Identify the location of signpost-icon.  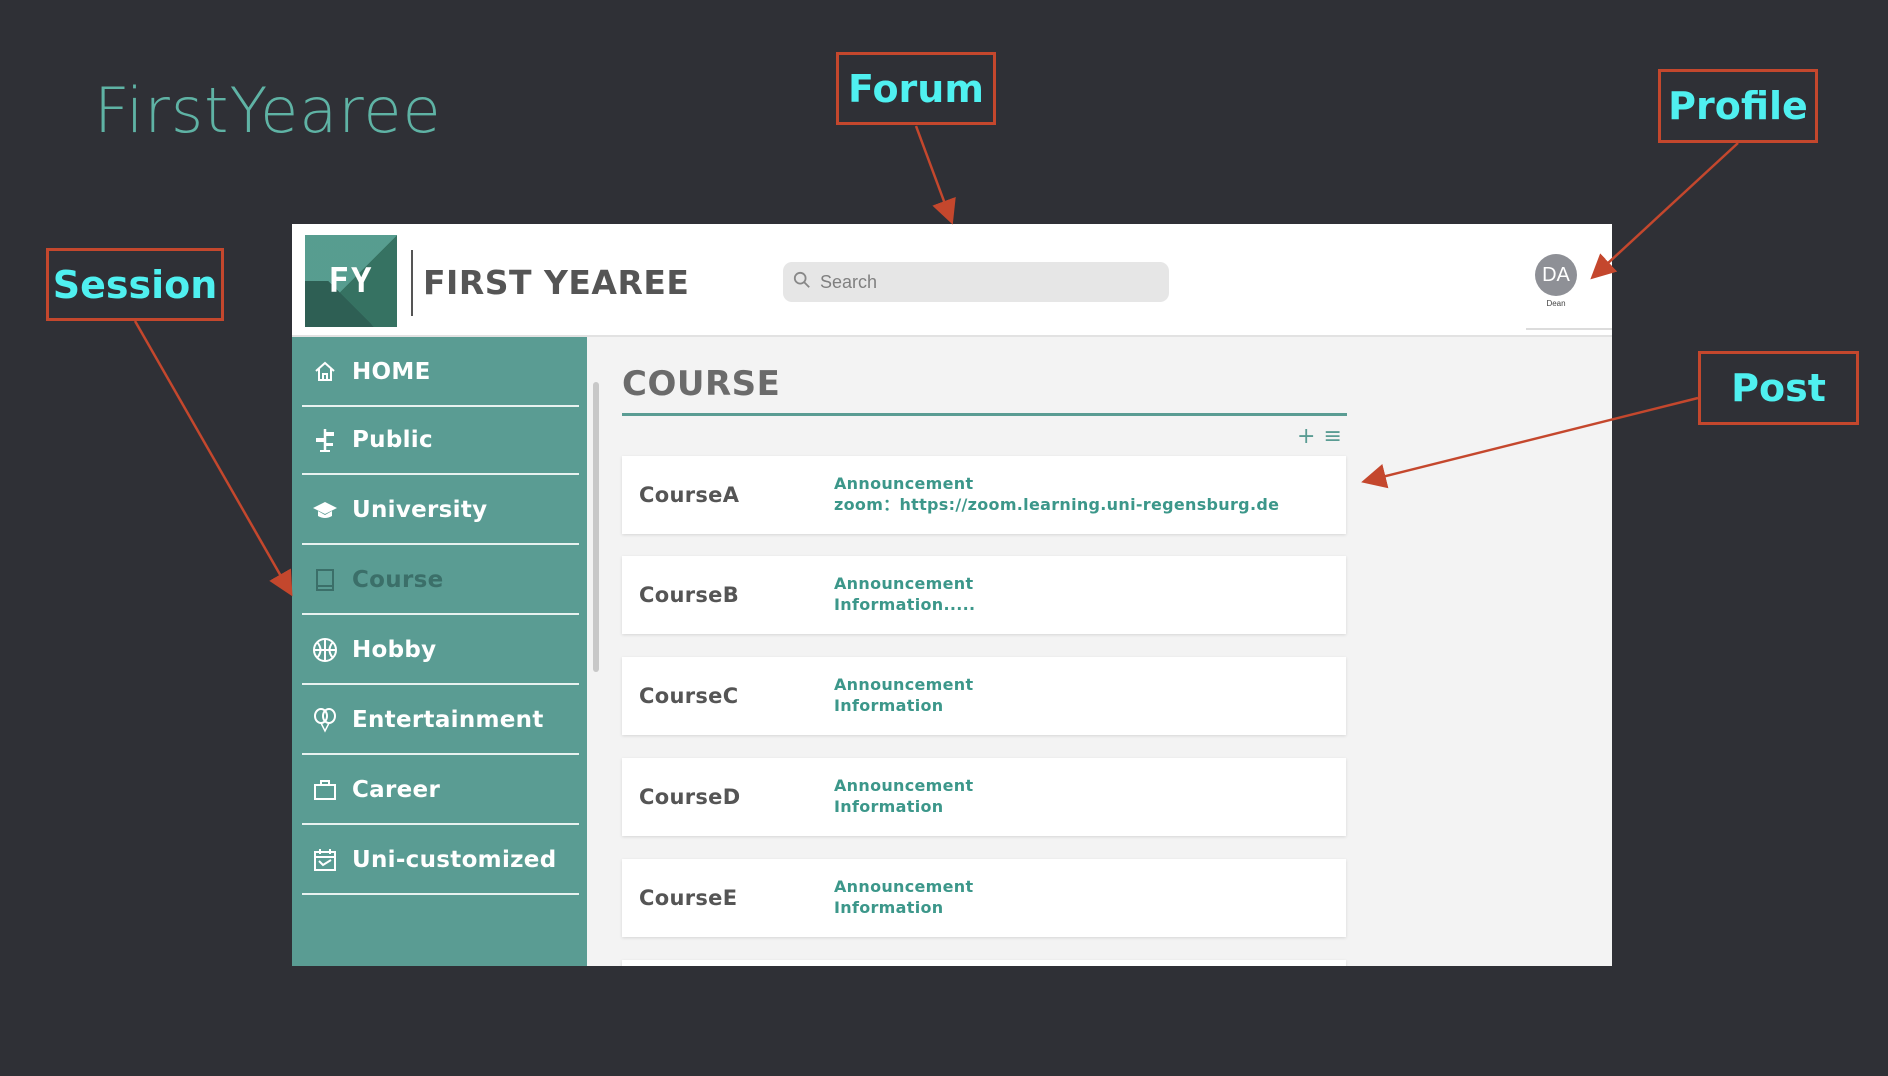
(325, 440).